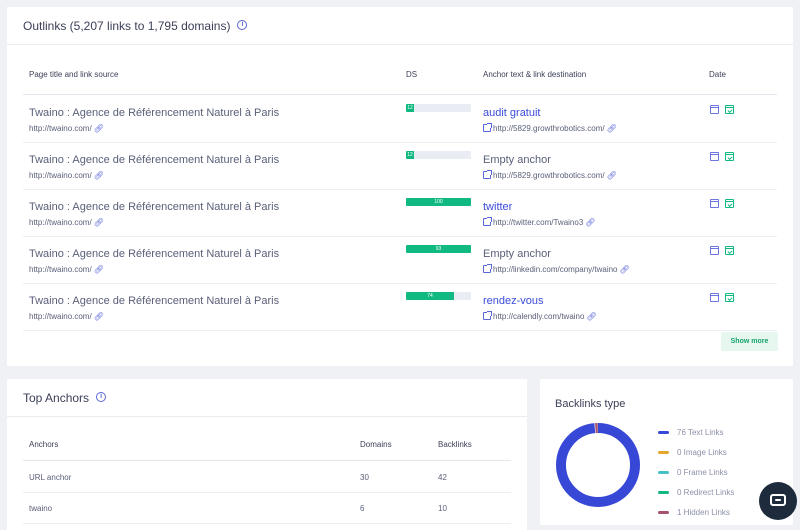 This screenshot has height=530, width=800. Describe the element at coordinates (411, 74) in the screenshot. I see `col-header-ds: DS` at that location.